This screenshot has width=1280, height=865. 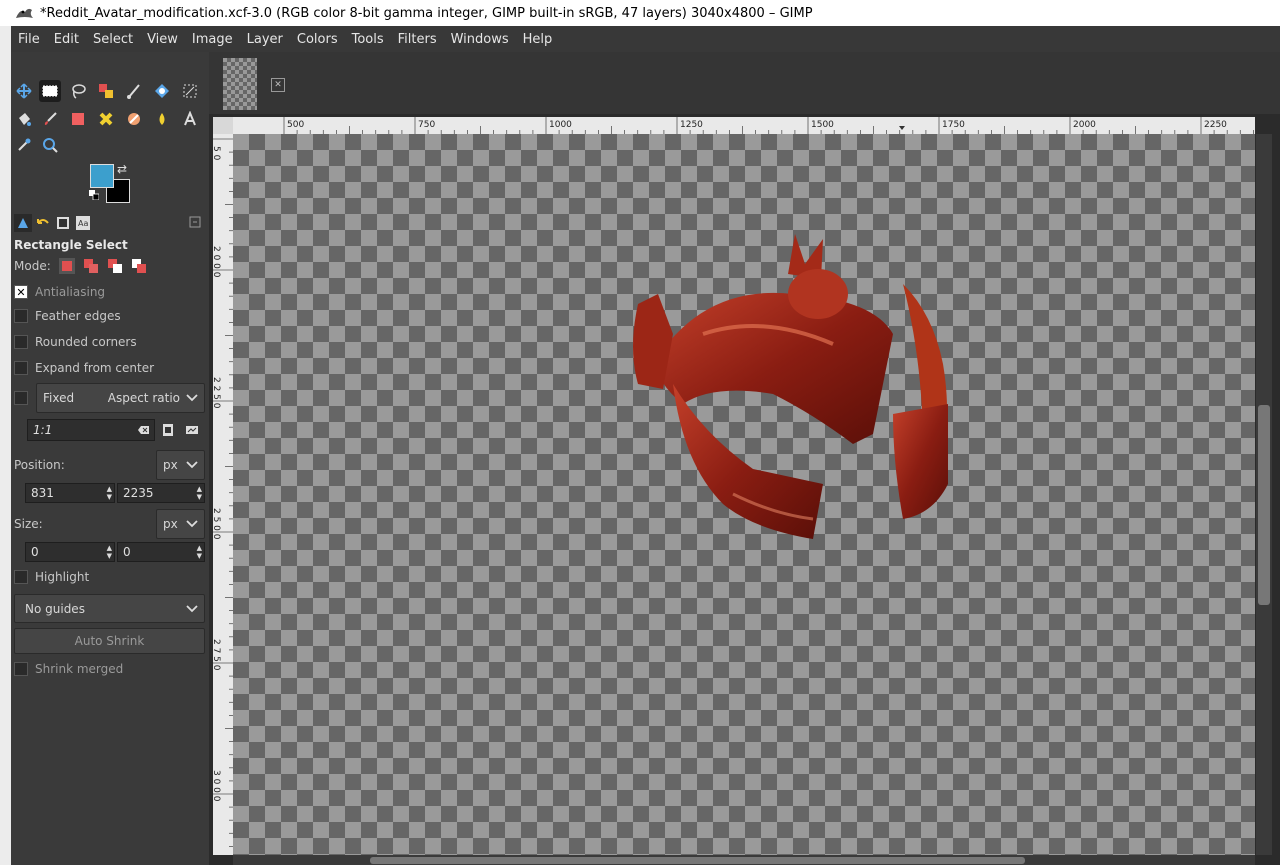 I want to click on configure-tab-icon, so click(x=195, y=222).